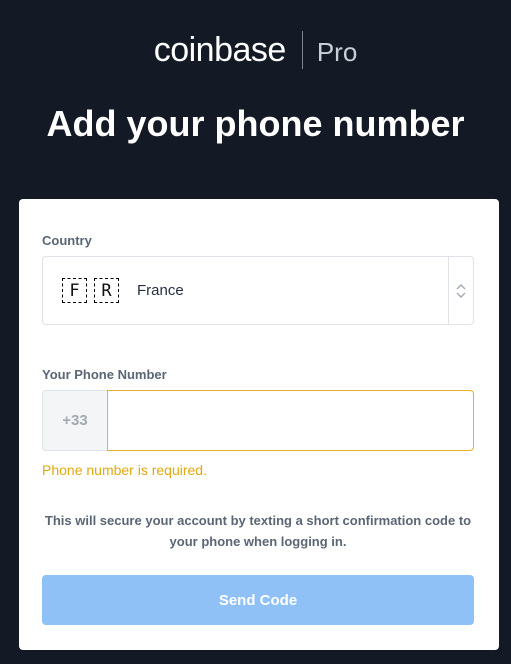  I want to click on flag-letter-f: F, so click(74, 290).